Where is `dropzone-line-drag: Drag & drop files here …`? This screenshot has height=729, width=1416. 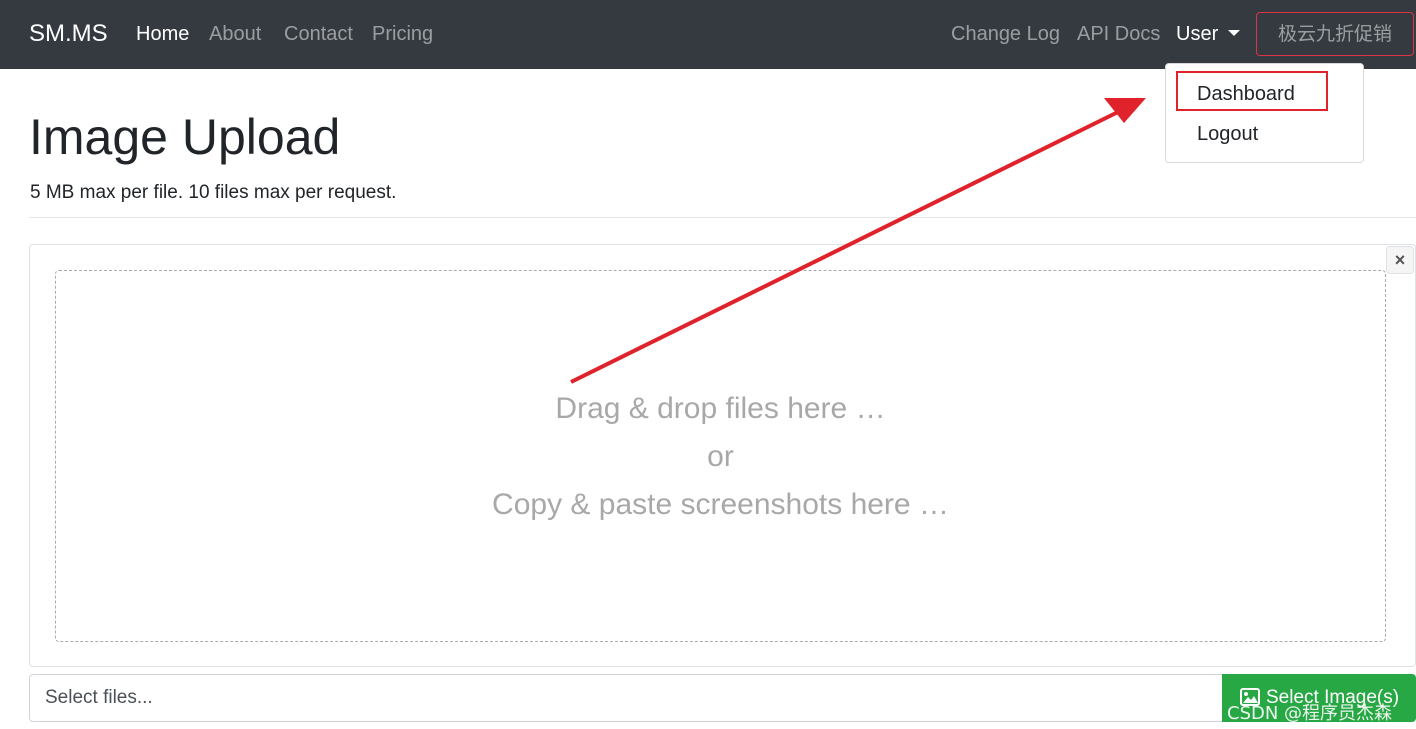 dropzone-line-drag: Drag & drop files here … is located at coordinates (720, 408).